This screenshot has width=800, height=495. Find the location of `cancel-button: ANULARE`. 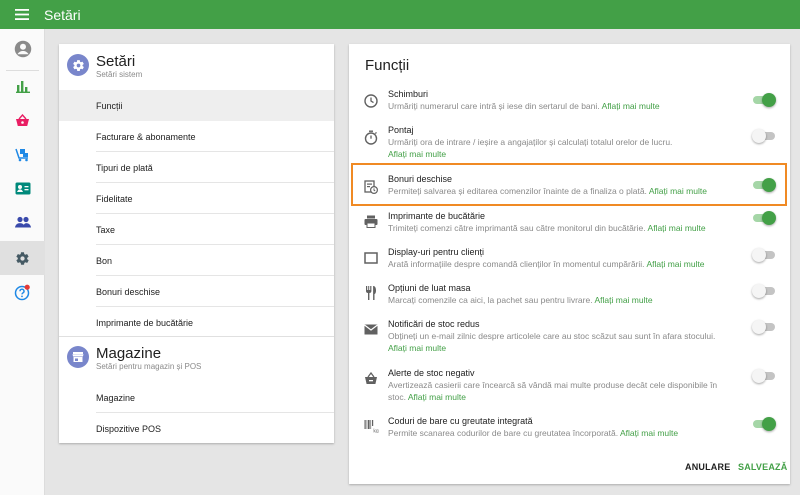

cancel-button: ANULARE is located at coordinates (707, 467).